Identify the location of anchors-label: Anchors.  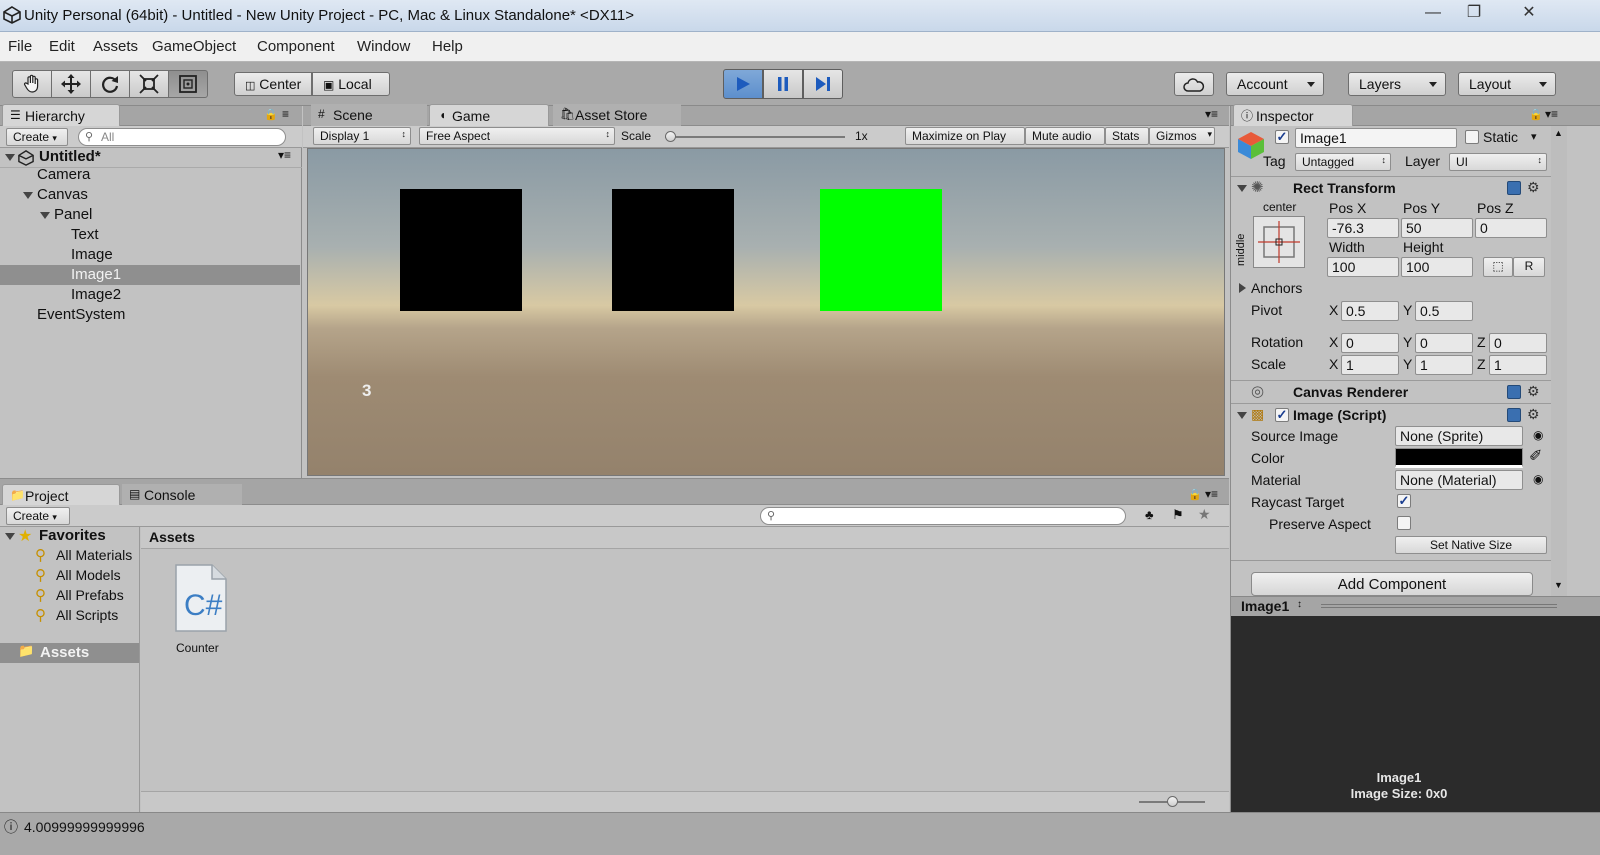
(1276, 288).